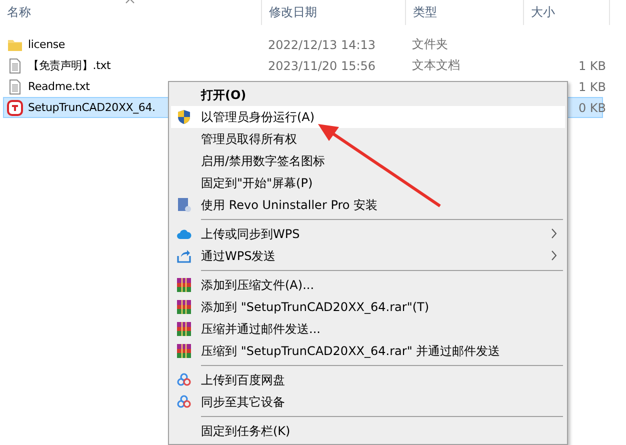 This screenshot has height=445, width=626. I want to click on file-size: 0 KB, so click(592, 107).